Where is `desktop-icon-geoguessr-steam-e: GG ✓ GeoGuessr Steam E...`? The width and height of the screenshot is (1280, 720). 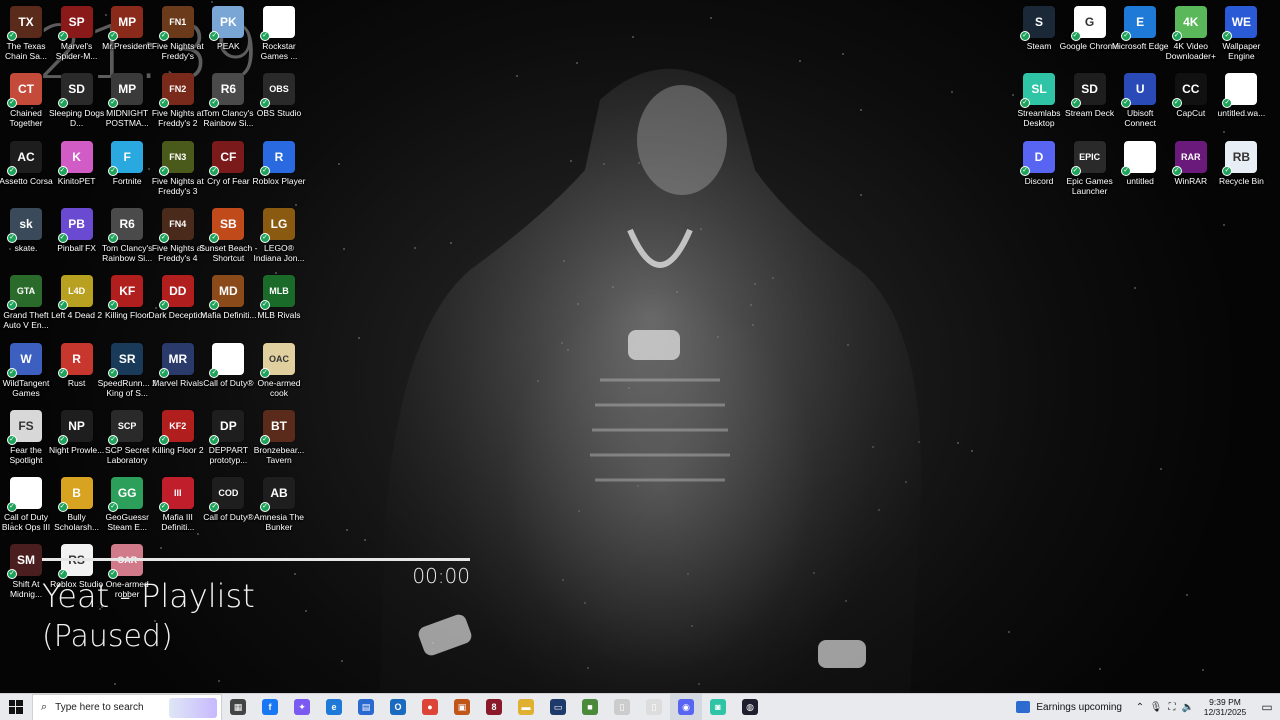
desktop-icon-geoguessr-steam-e: GG ✓ GeoGuessr Steam E... is located at coordinates (127, 504).